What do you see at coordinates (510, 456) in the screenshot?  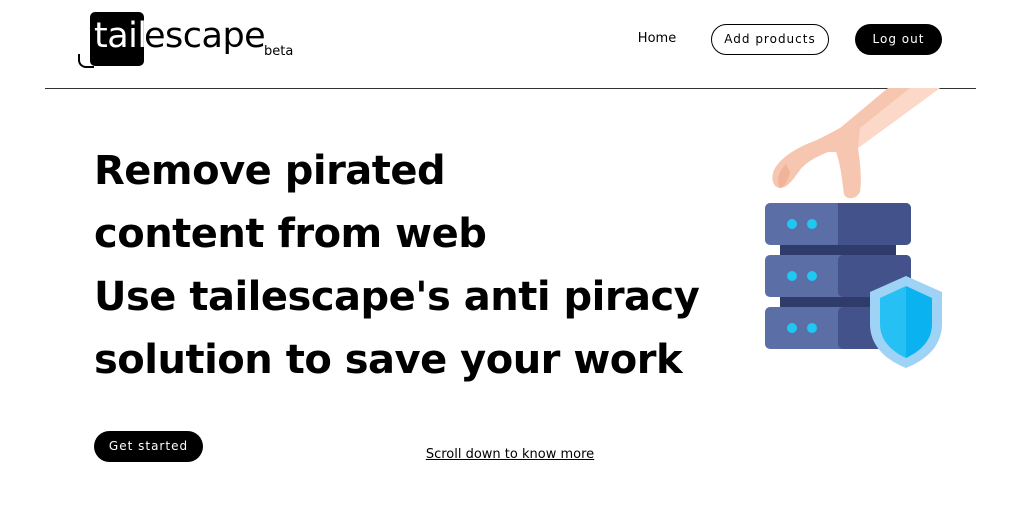 I see `scroll-down-link: Scroll down to know more` at bounding box center [510, 456].